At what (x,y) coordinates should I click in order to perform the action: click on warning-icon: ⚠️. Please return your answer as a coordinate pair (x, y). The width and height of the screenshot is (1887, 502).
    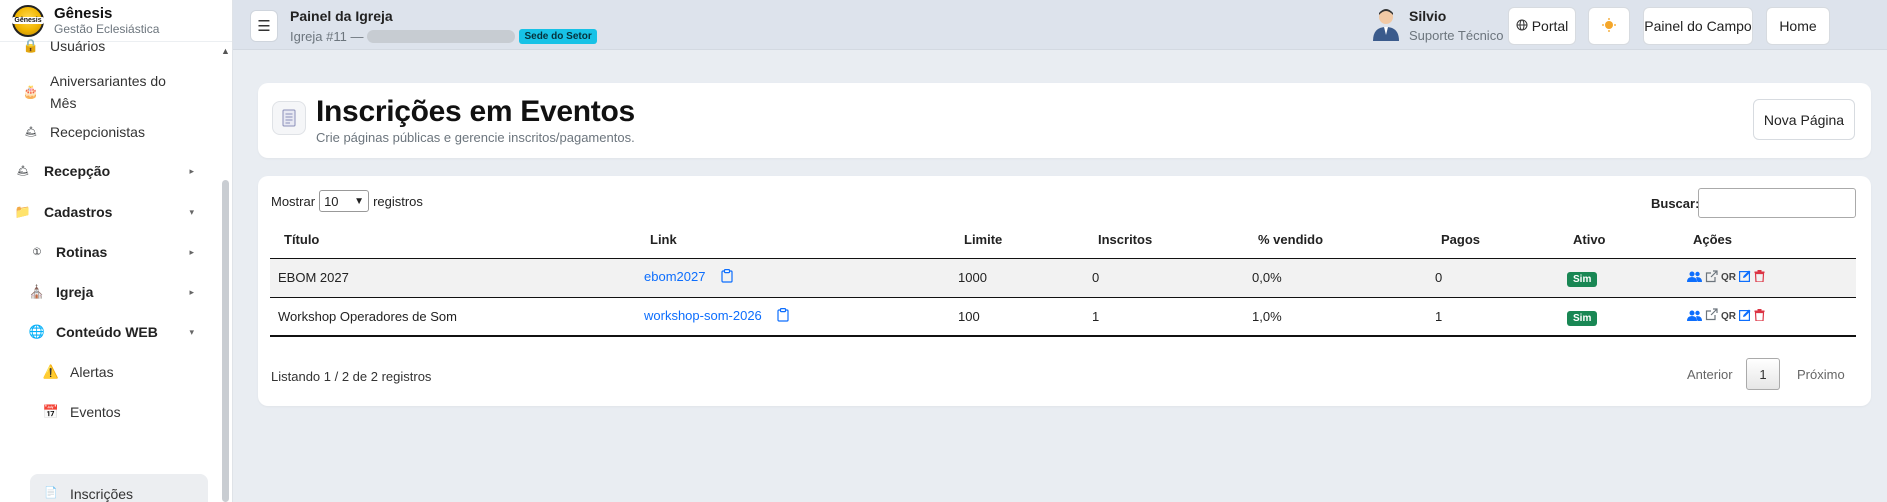
    Looking at the image, I should click on (51, 371).